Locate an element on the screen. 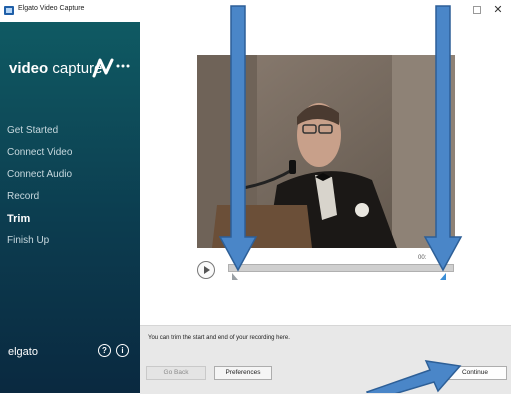 The height and width of the screenshot is (394, 511). title-bar: Elgato Video Capture ✕ is located at coordinates (255, 11).